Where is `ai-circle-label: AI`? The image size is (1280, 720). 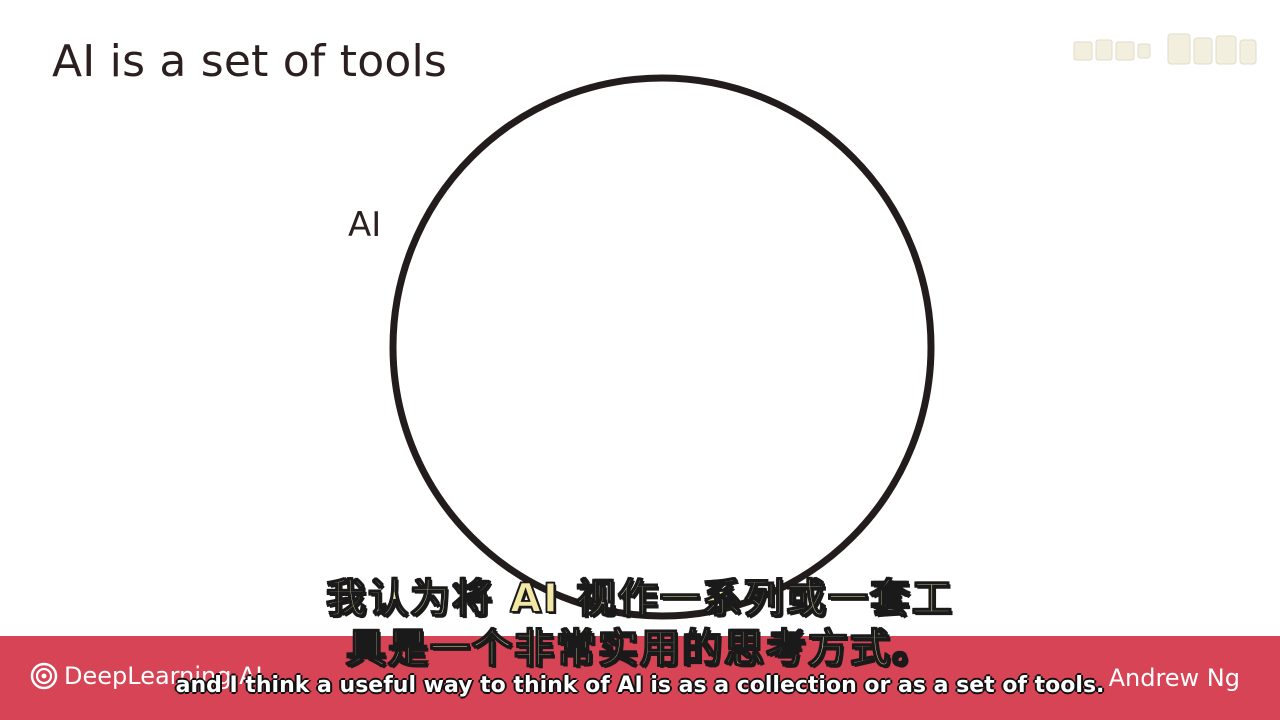
ai-circle-label: AI is located at coordinates (365, 225).